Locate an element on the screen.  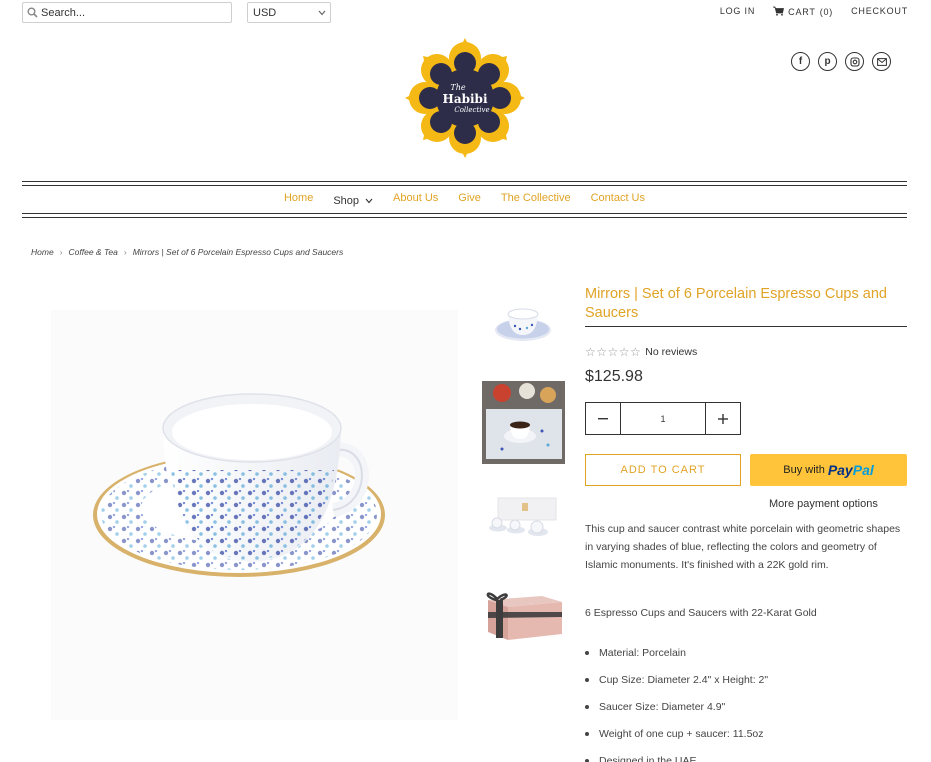
cart-link: CART (0) is located at coordinates (803, 12).